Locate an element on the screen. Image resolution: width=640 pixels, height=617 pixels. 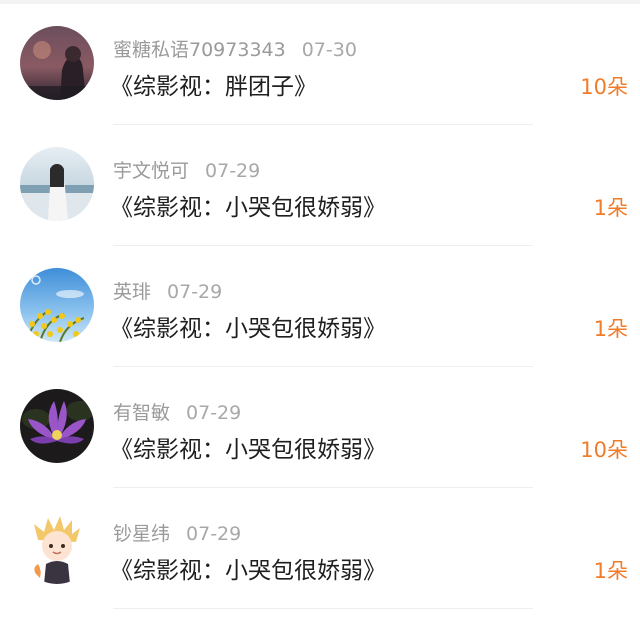
yellow-flowers-sky-avatar is located at coordinates (57, 305).